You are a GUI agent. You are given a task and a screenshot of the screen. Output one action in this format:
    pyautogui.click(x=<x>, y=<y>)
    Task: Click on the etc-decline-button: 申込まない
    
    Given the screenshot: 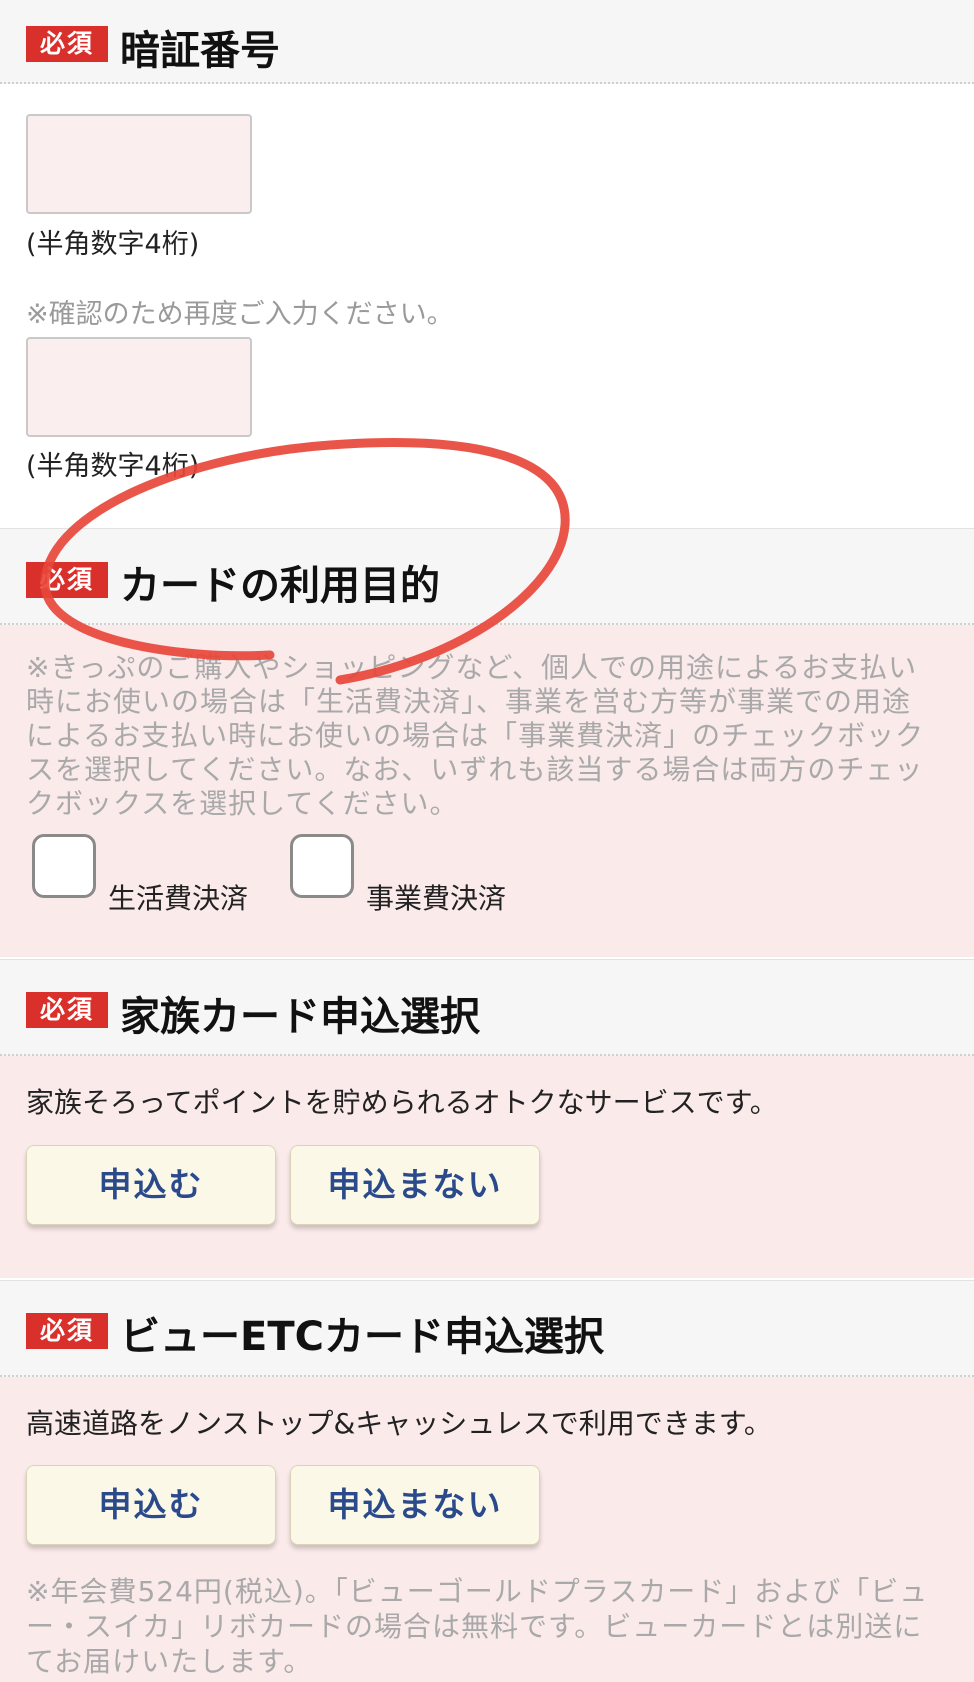 What is the action you would take?
    pyautogui.click(x=415, y=1505)
    